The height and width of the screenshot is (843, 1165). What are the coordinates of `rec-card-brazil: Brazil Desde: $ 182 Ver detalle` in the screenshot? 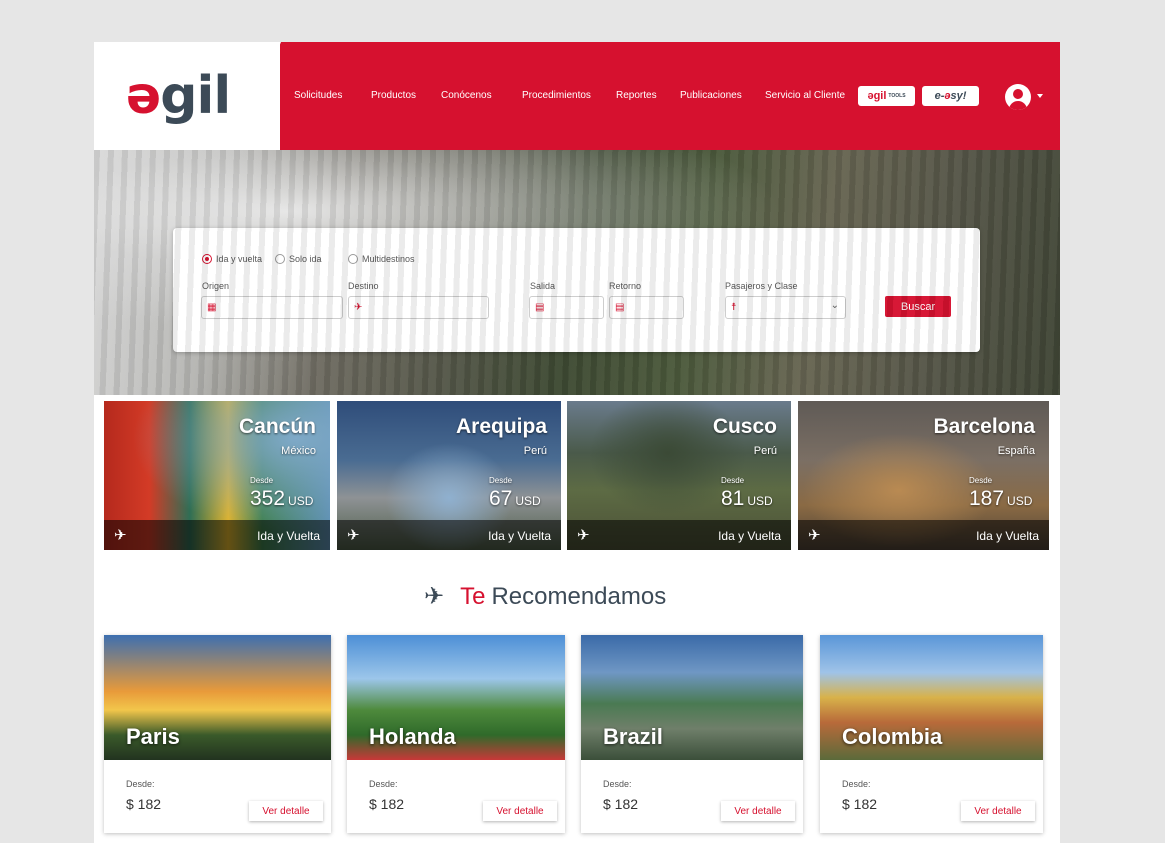 It's located at (692, 734).